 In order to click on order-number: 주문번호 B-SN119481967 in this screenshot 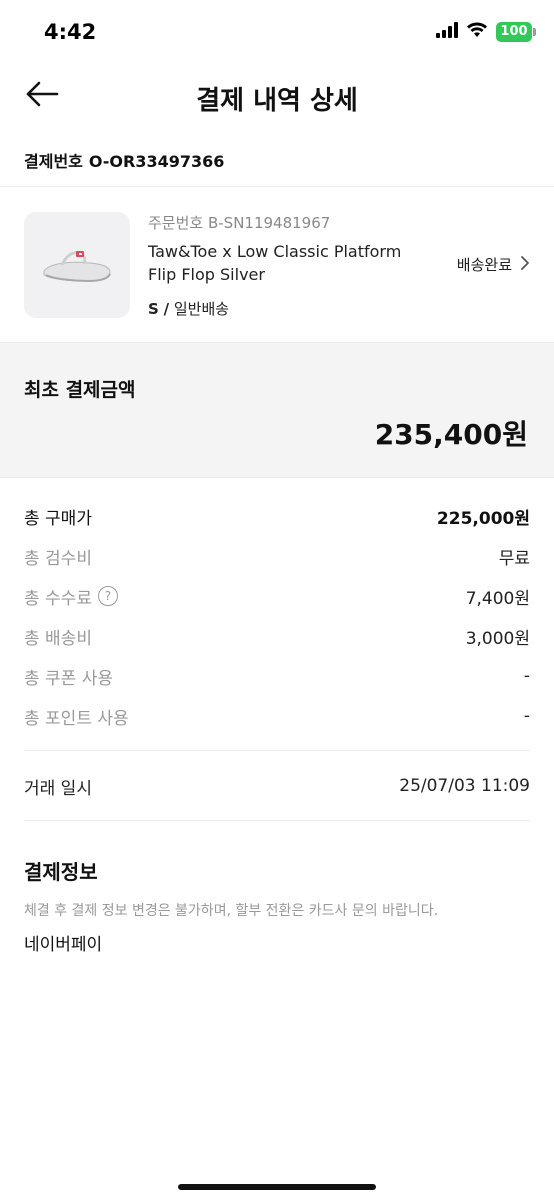, I will do `click(239, 223)`.